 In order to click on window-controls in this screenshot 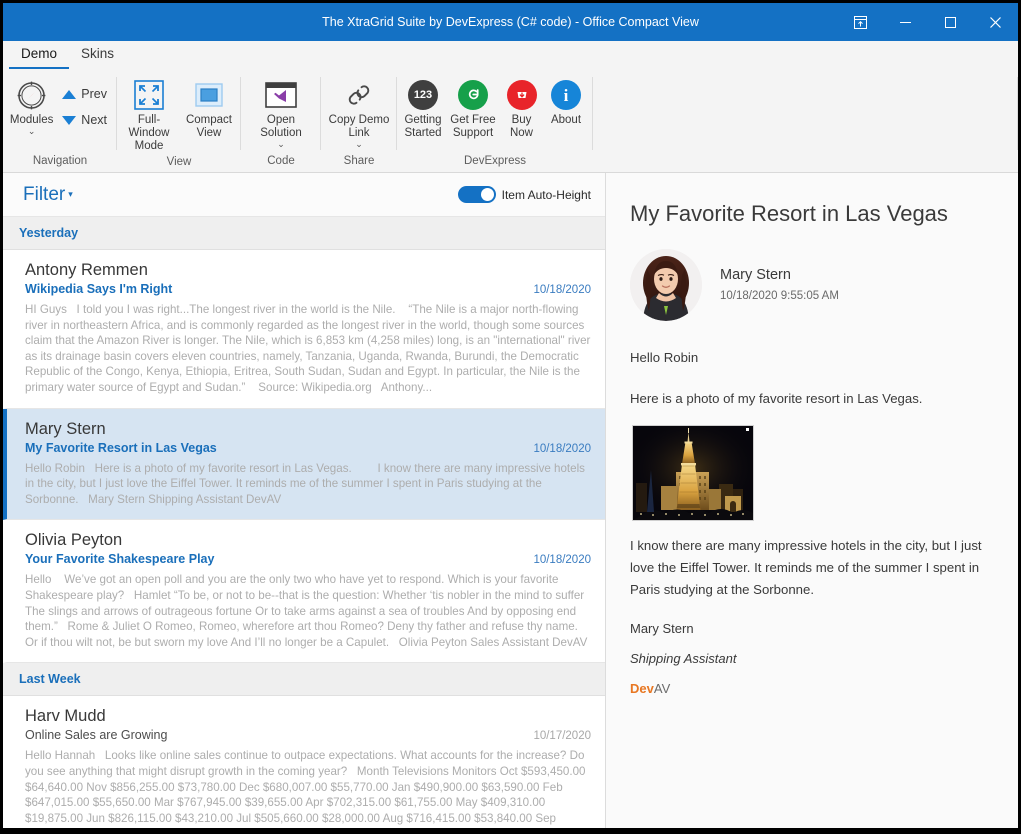, I will do `click(928, 22)`.